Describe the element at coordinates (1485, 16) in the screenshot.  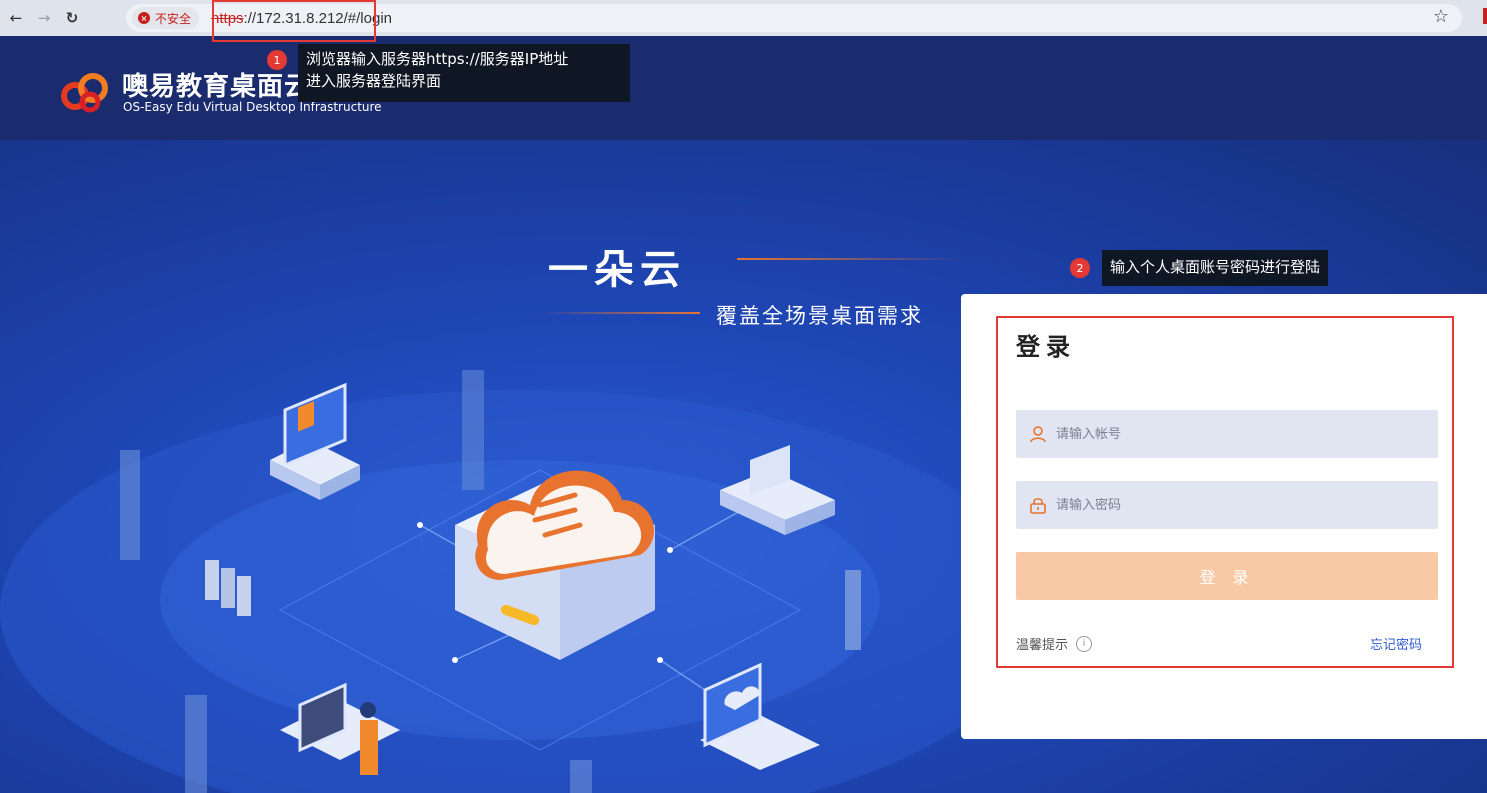
I see `extension-icon` at that location.